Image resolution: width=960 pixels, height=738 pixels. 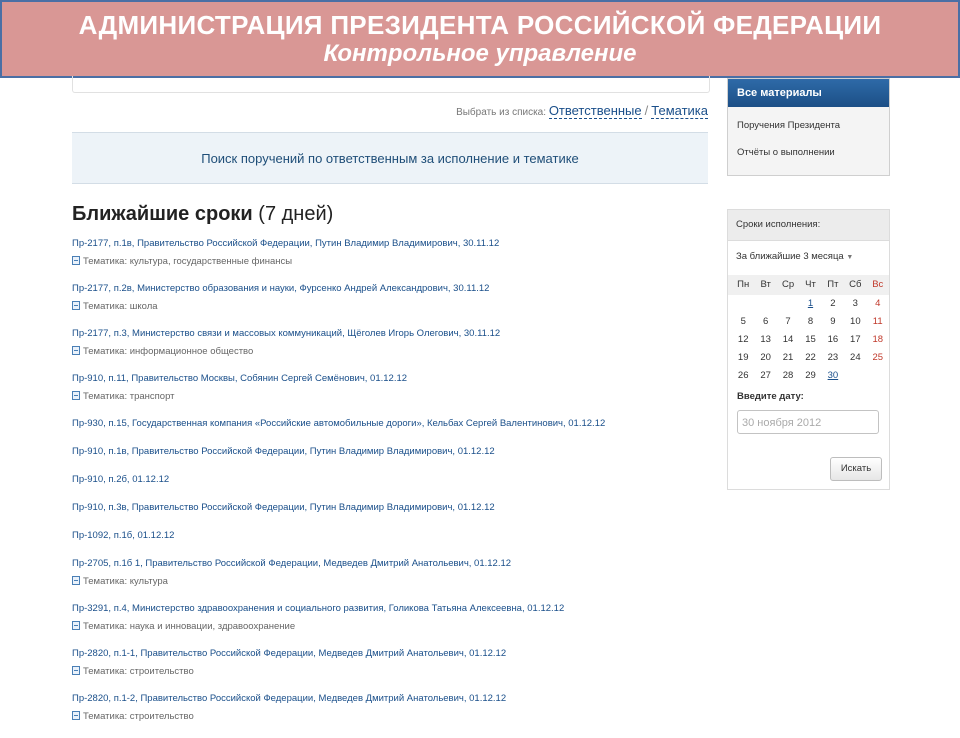 What do you see at coordinates (808, 153) in the screenshot?
I see `materials-item-reports: Отчёты о выполнении` at bounding box center [808, 153].